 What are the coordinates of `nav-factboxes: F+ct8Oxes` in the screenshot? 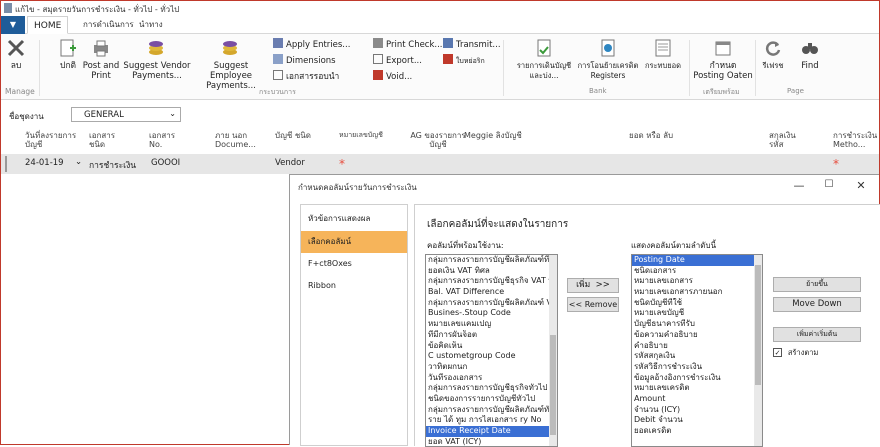 It's located at (354, 264).